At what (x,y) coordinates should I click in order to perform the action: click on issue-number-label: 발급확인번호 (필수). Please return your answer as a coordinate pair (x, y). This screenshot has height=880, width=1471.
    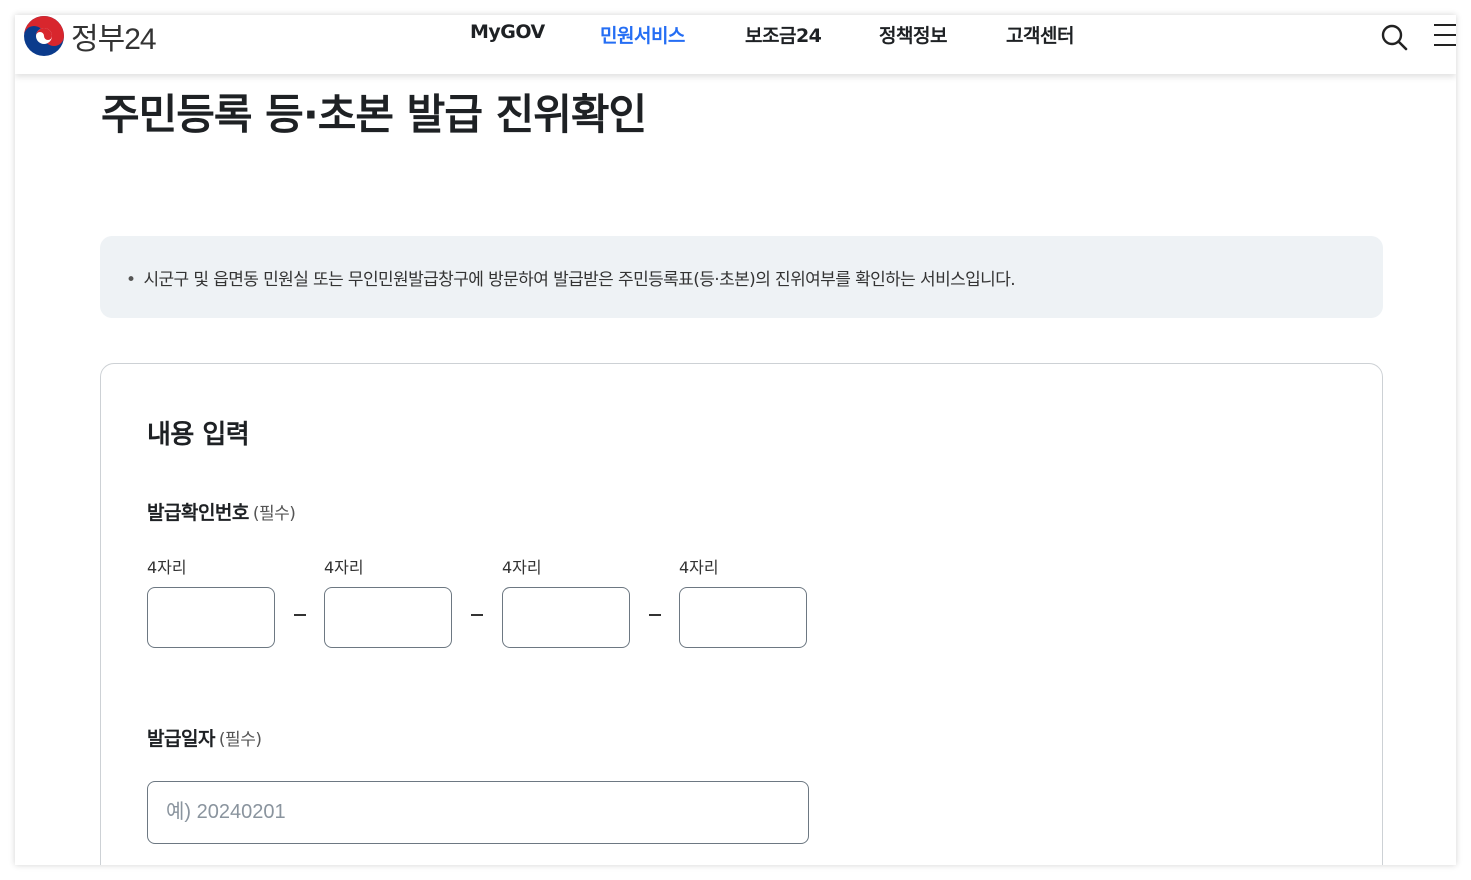
    Looking at the image, I should click on (221, 511).